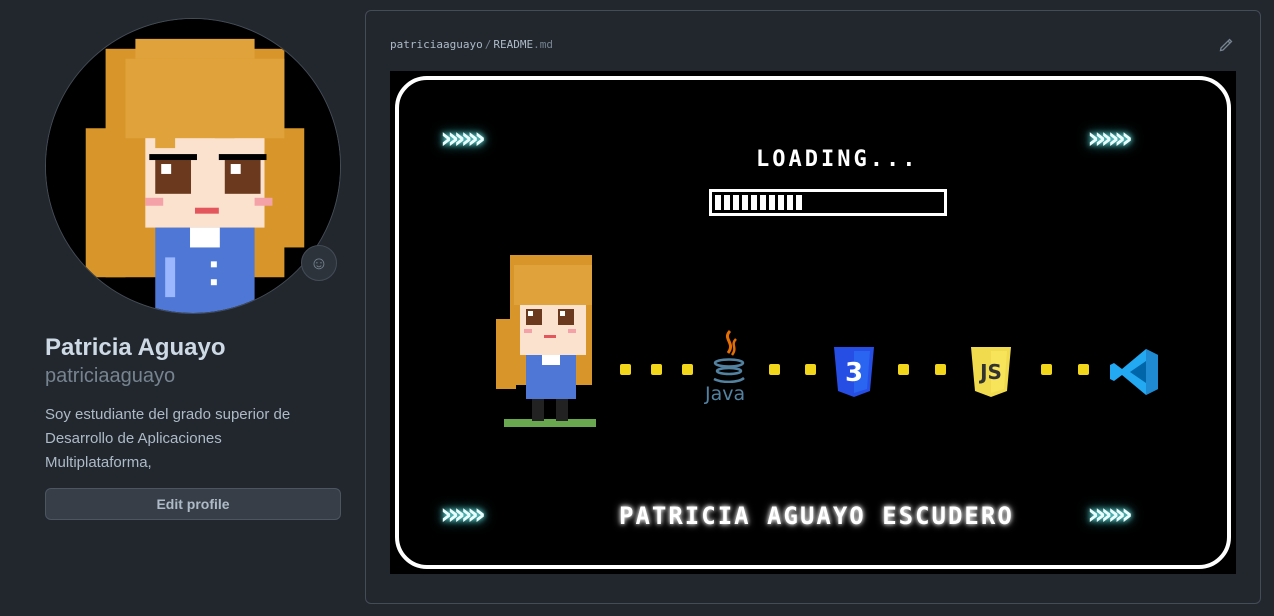  What do you see at coordinates (816, 516) in the screenshot?
I see `banner-fullname: PATRICIA AGUAYO ESCUDERO` at bounding box center [816, 516].